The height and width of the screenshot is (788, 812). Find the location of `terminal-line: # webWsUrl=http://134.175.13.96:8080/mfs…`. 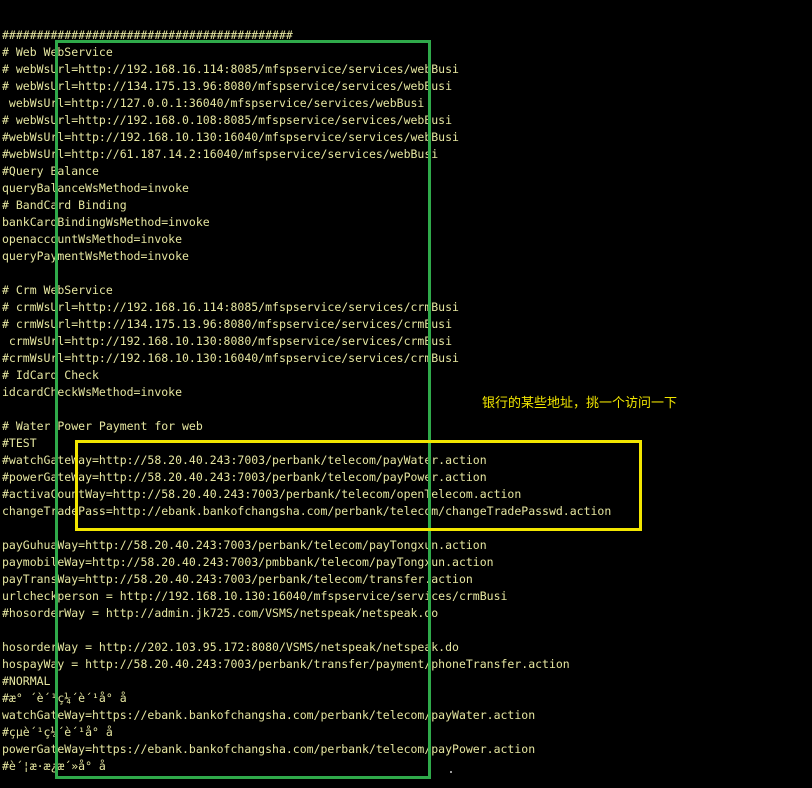

terminal-line: # webWsUrl=http://134.175.13.96:8080/mfs… is located at coordinates (227, 86).